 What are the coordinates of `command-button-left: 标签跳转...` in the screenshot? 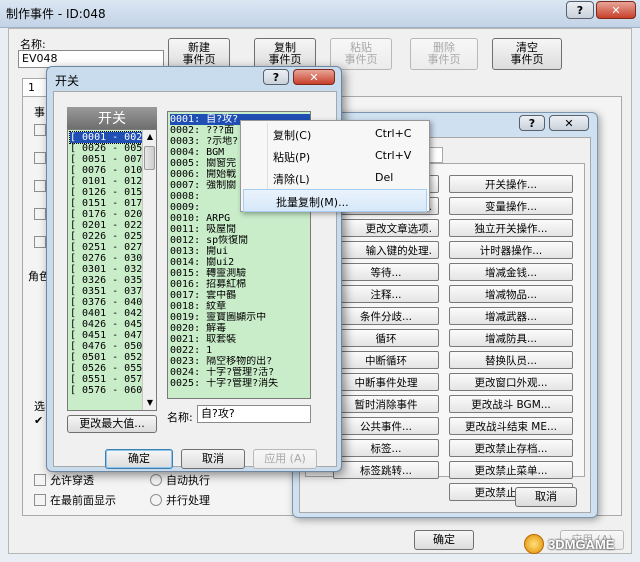 It's located at (386, 470).